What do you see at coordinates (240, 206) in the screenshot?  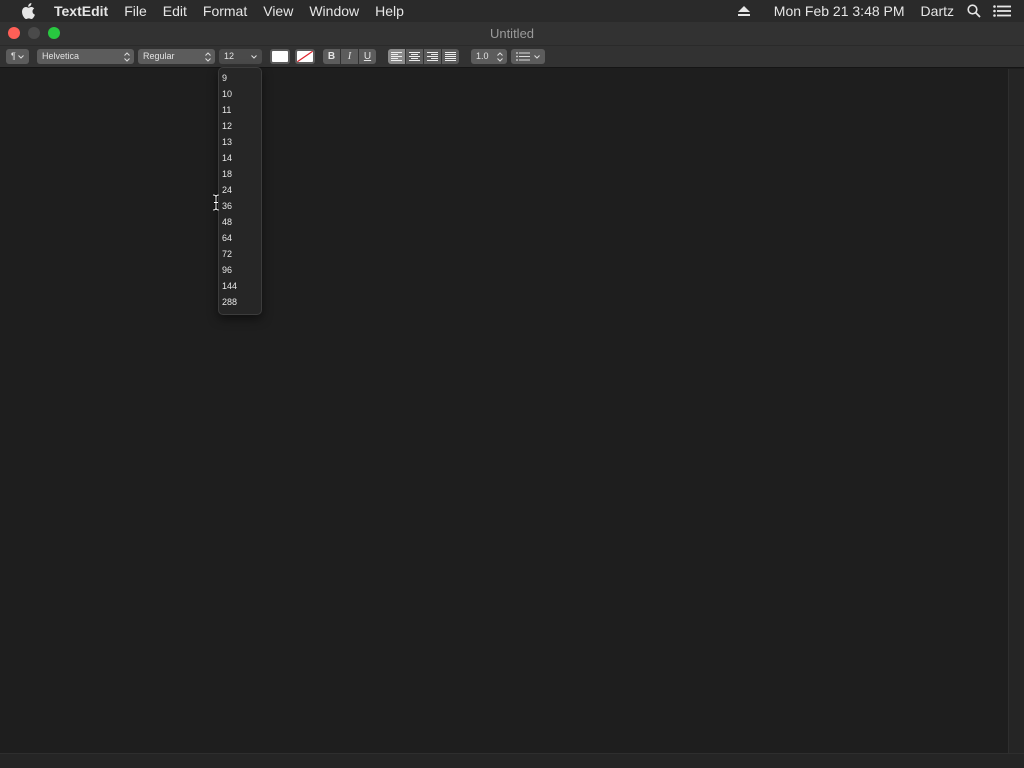 I see `font-size-option: 36` at bounding box center [240, 206].